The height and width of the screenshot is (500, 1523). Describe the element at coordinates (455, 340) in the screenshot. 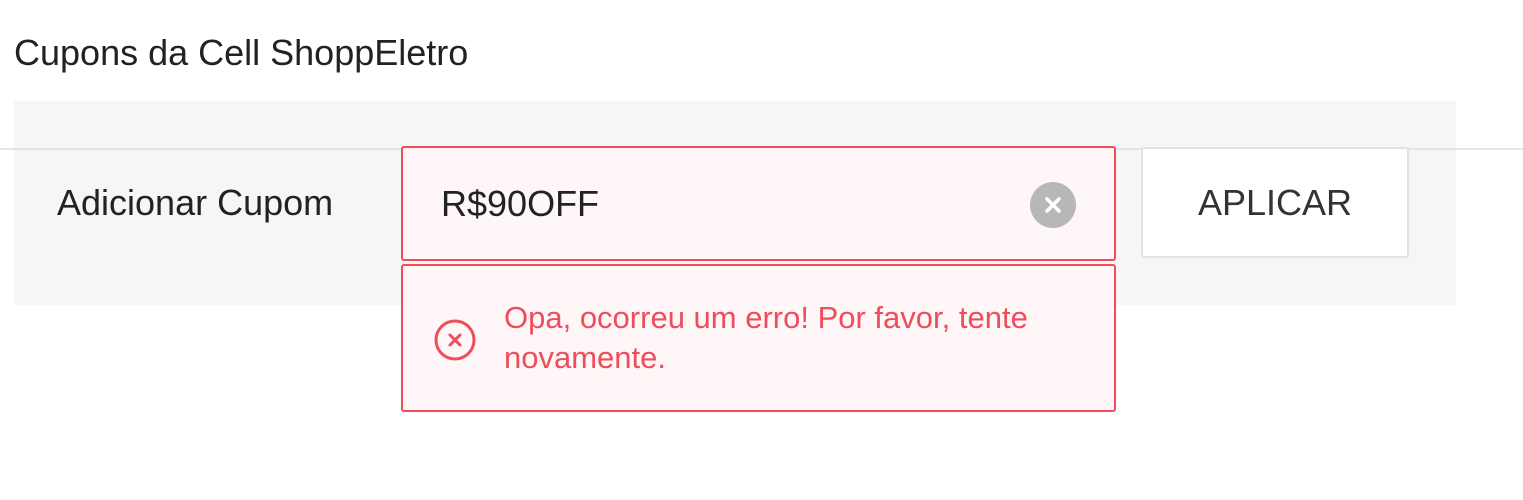

I see `error-icon` at that location.